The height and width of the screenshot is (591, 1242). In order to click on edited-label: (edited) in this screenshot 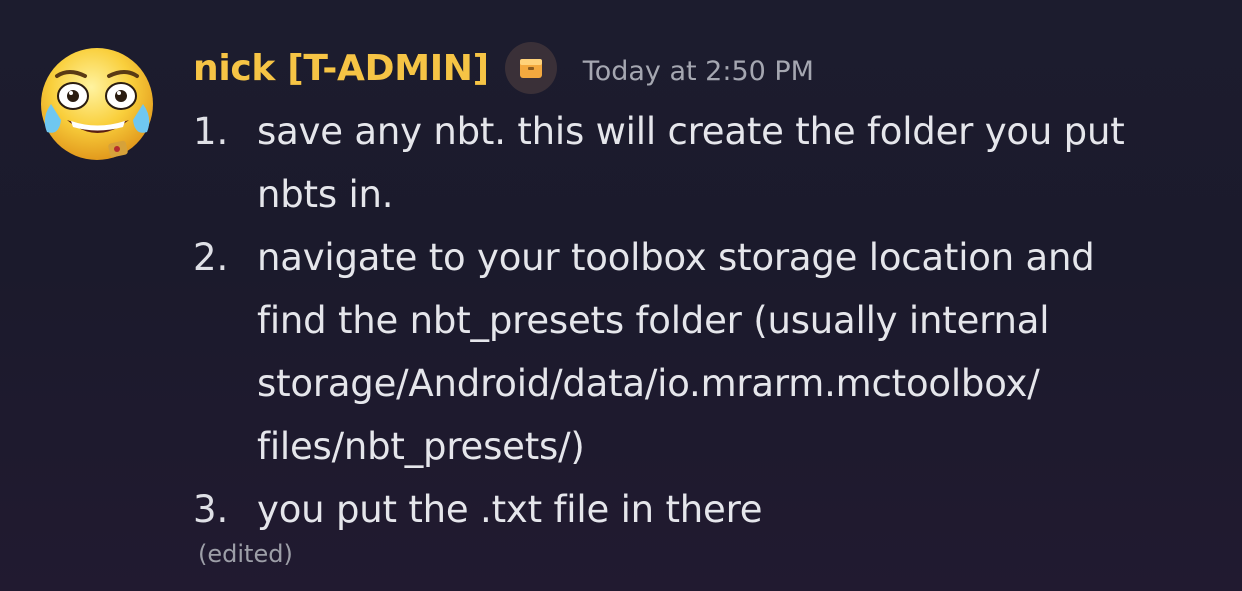, I will do `click(245, 554)`.